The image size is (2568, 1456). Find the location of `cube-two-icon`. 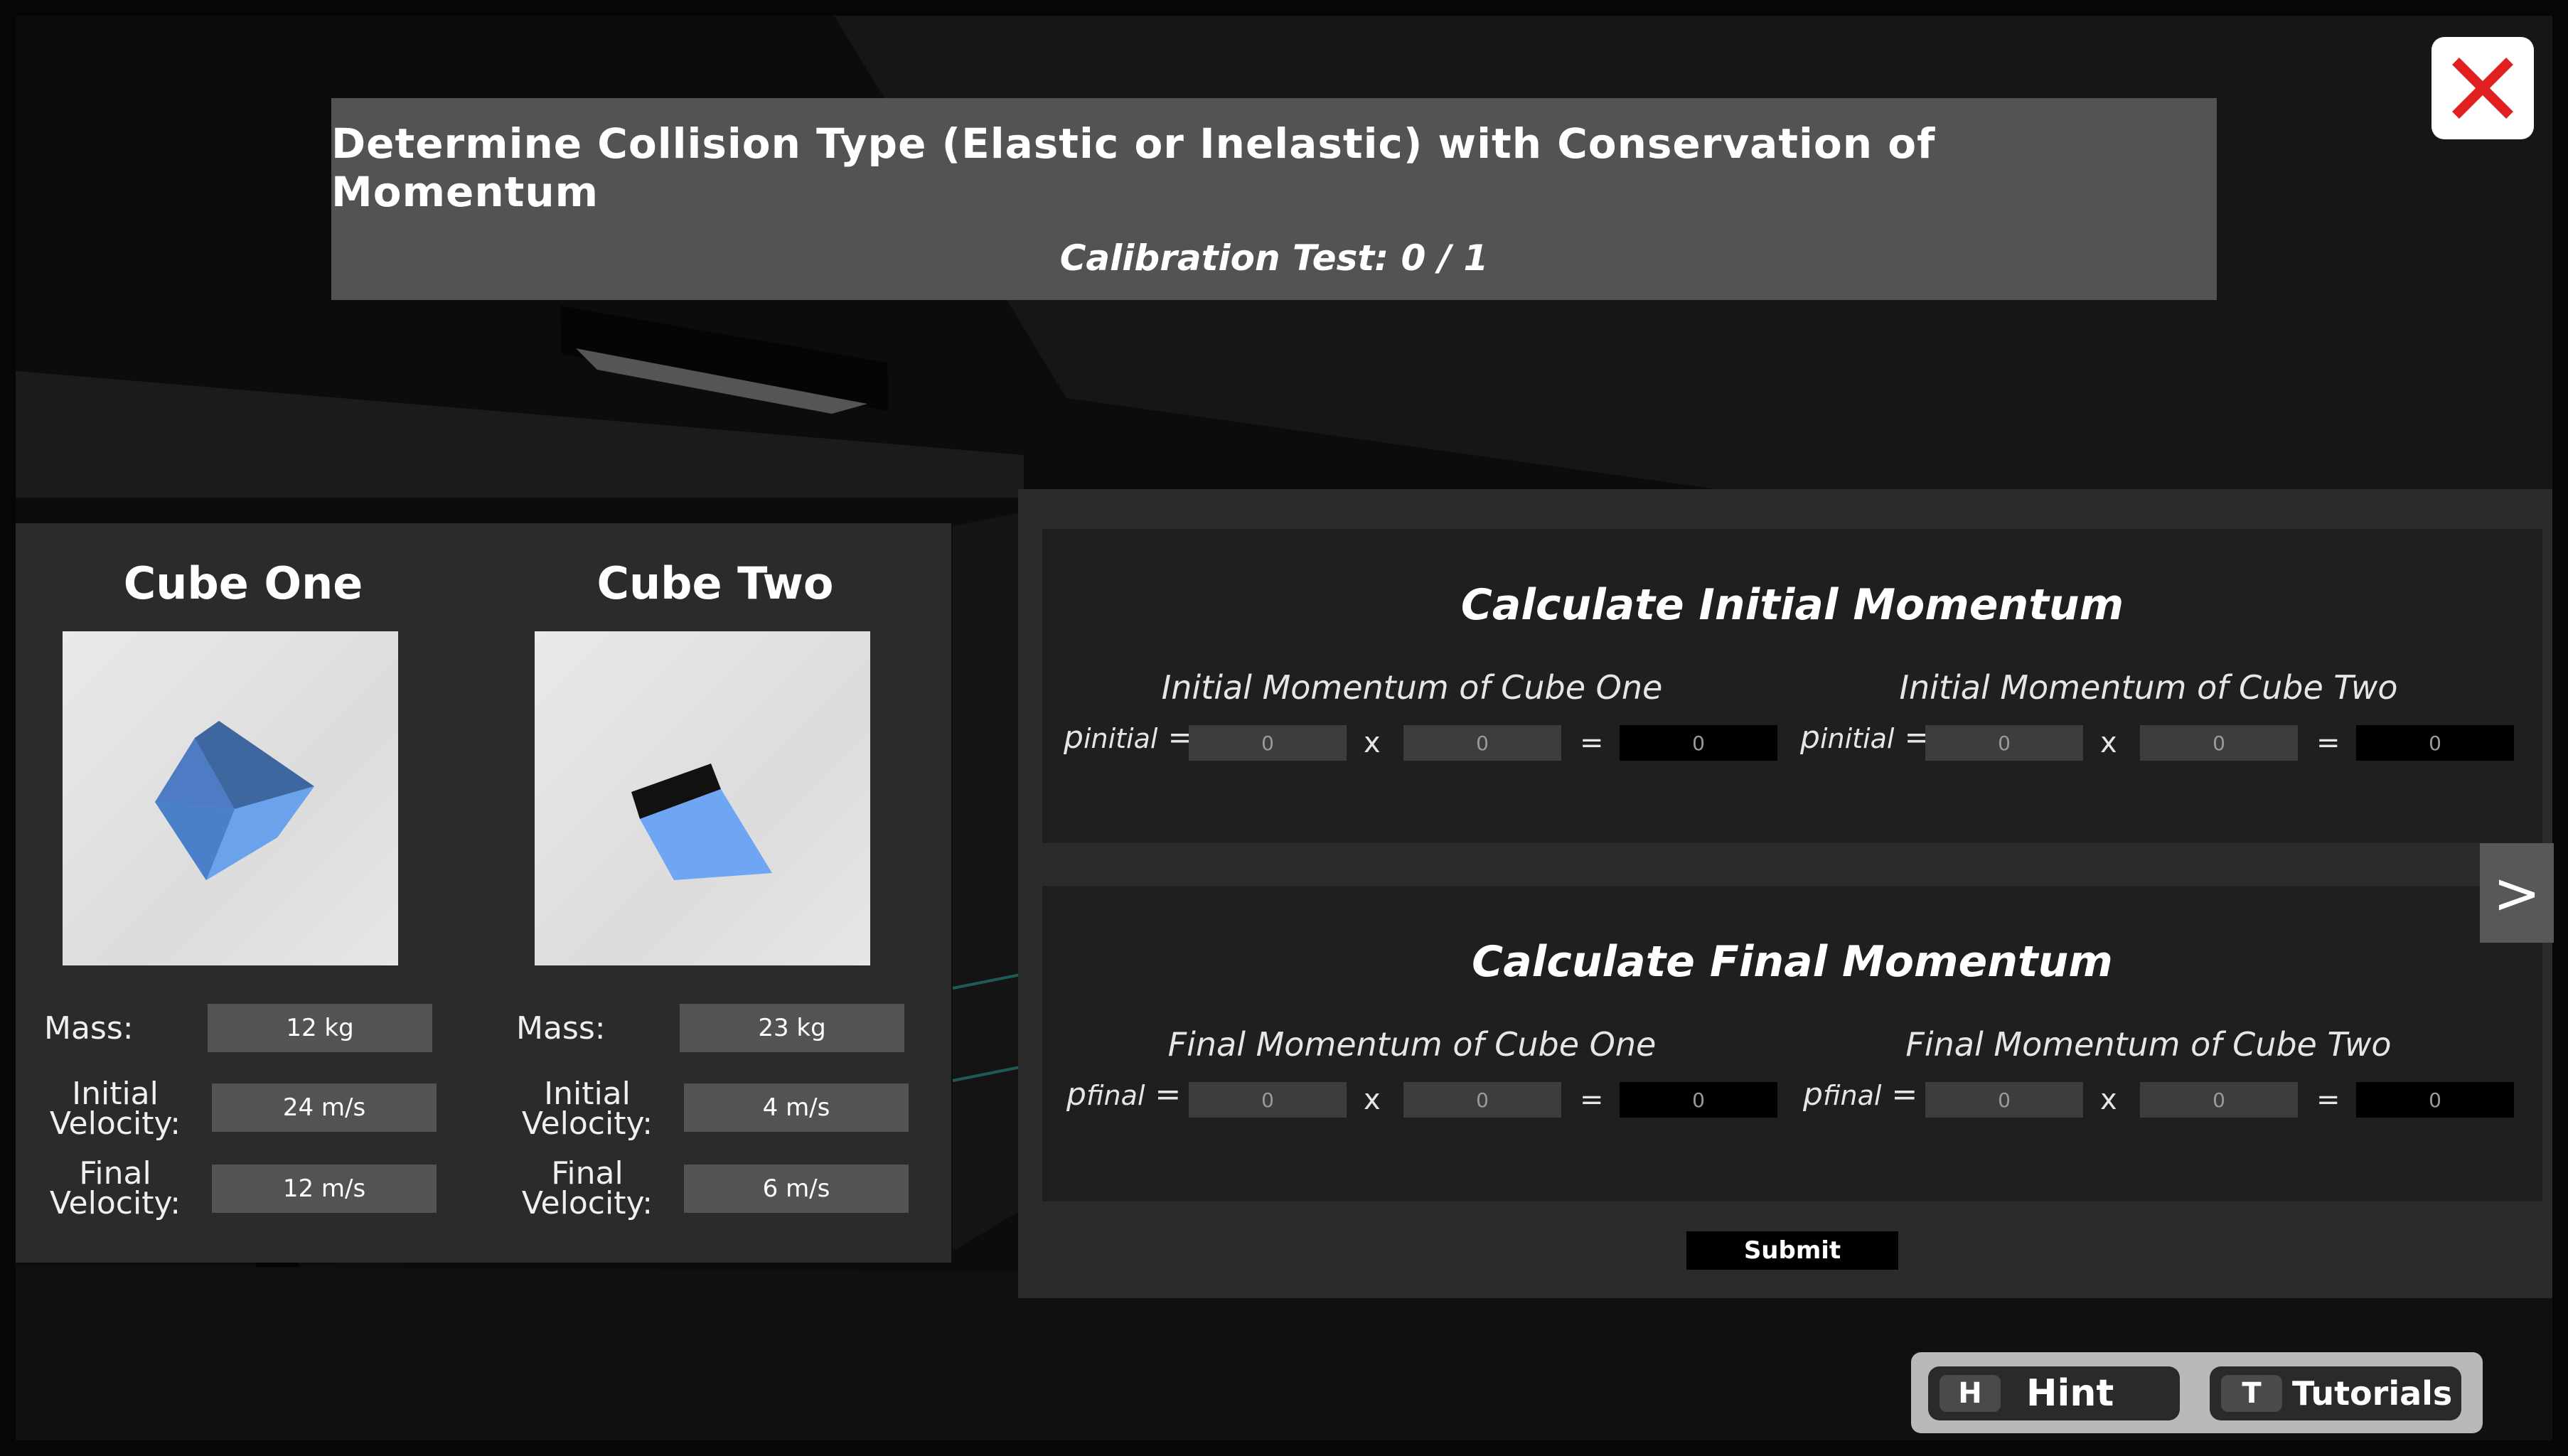

cube-two-icon is located at coordinates (701, 822).